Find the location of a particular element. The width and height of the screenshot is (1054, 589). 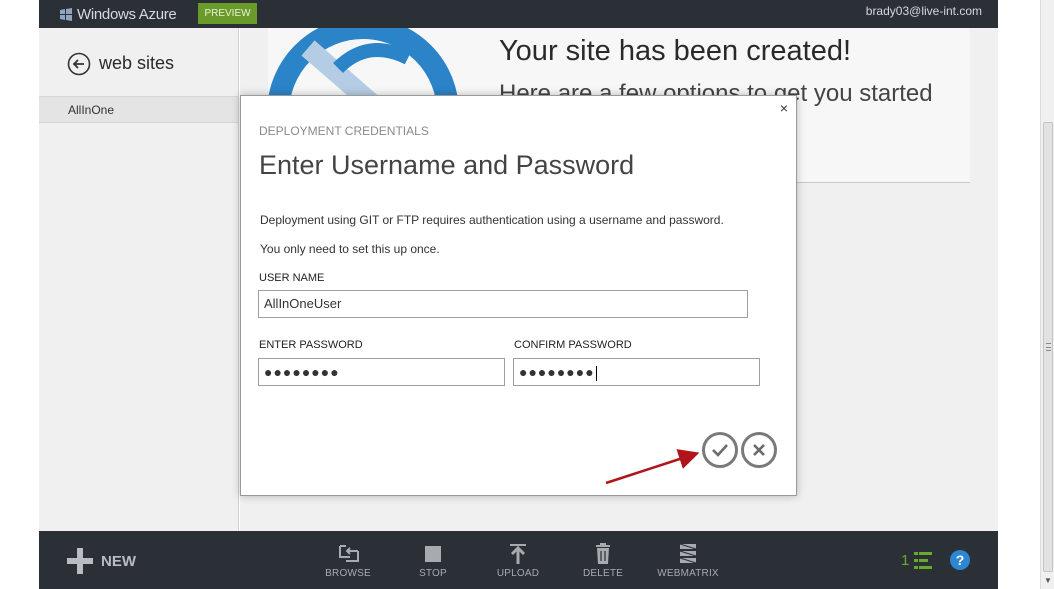

hero-title: Your site has been created! is located at coordinates (675, 51).